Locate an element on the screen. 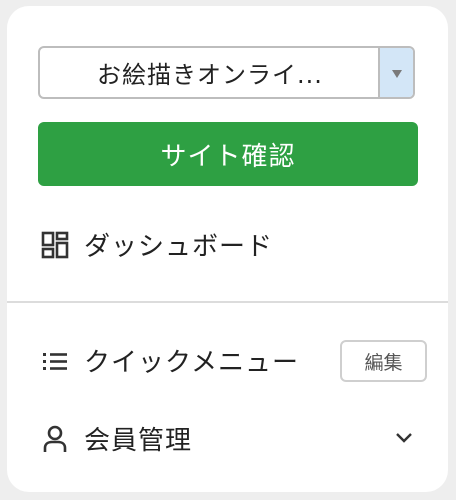  menu-item-dashboard: ダッシュボード is located at coordinates (156, 244).